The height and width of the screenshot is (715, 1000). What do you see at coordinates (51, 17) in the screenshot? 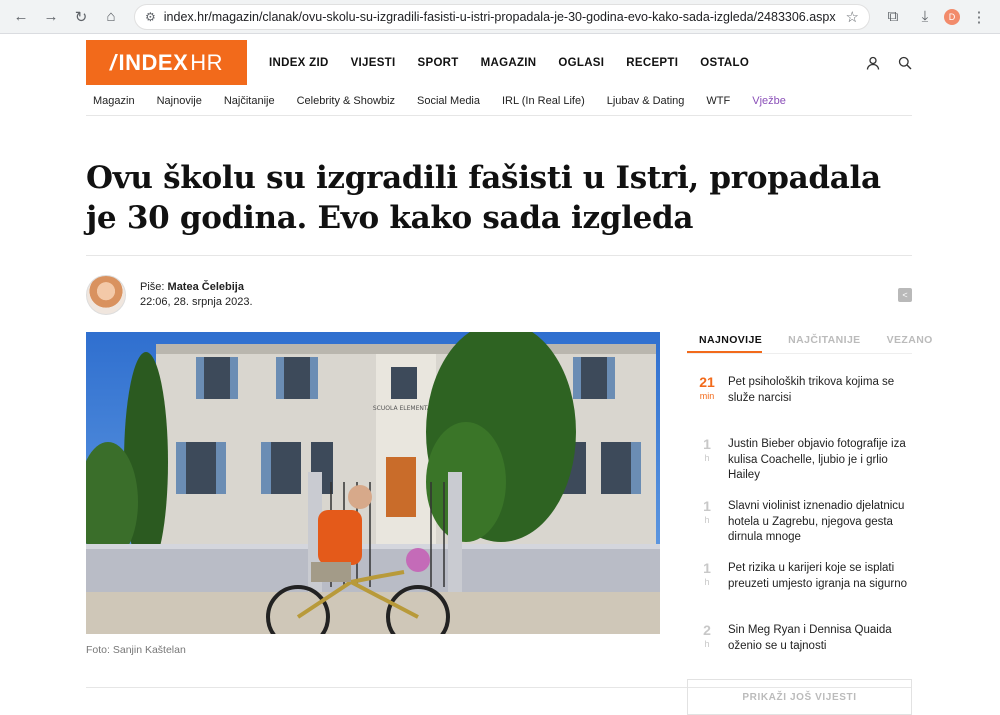
I see `forward-icon: →` at bounding box center [51, 17].